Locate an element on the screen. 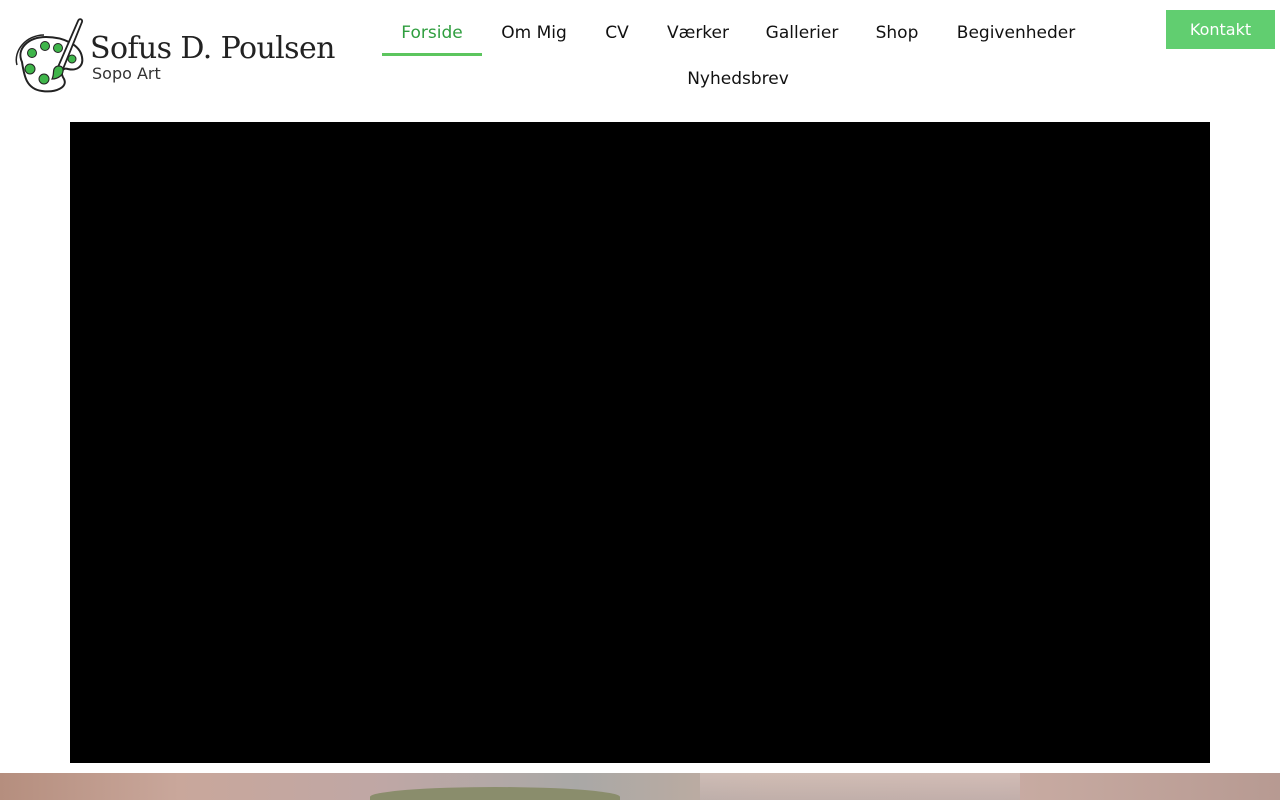 The image size is (1280, 800). painting-sky-area is located at coordinates (860, 786).